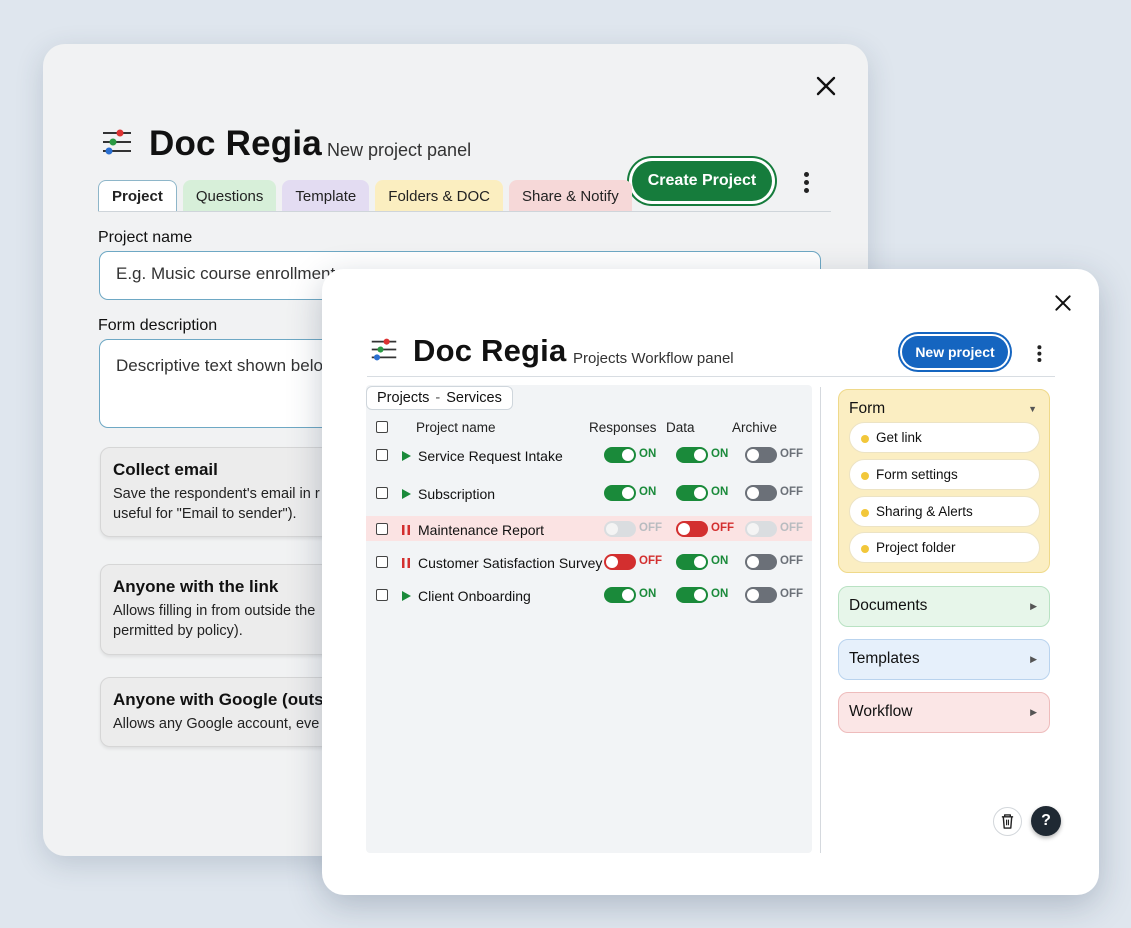 This screenshot has width=1131, height=928. I want to click on project-name-label: Project name, so click(145, 237).